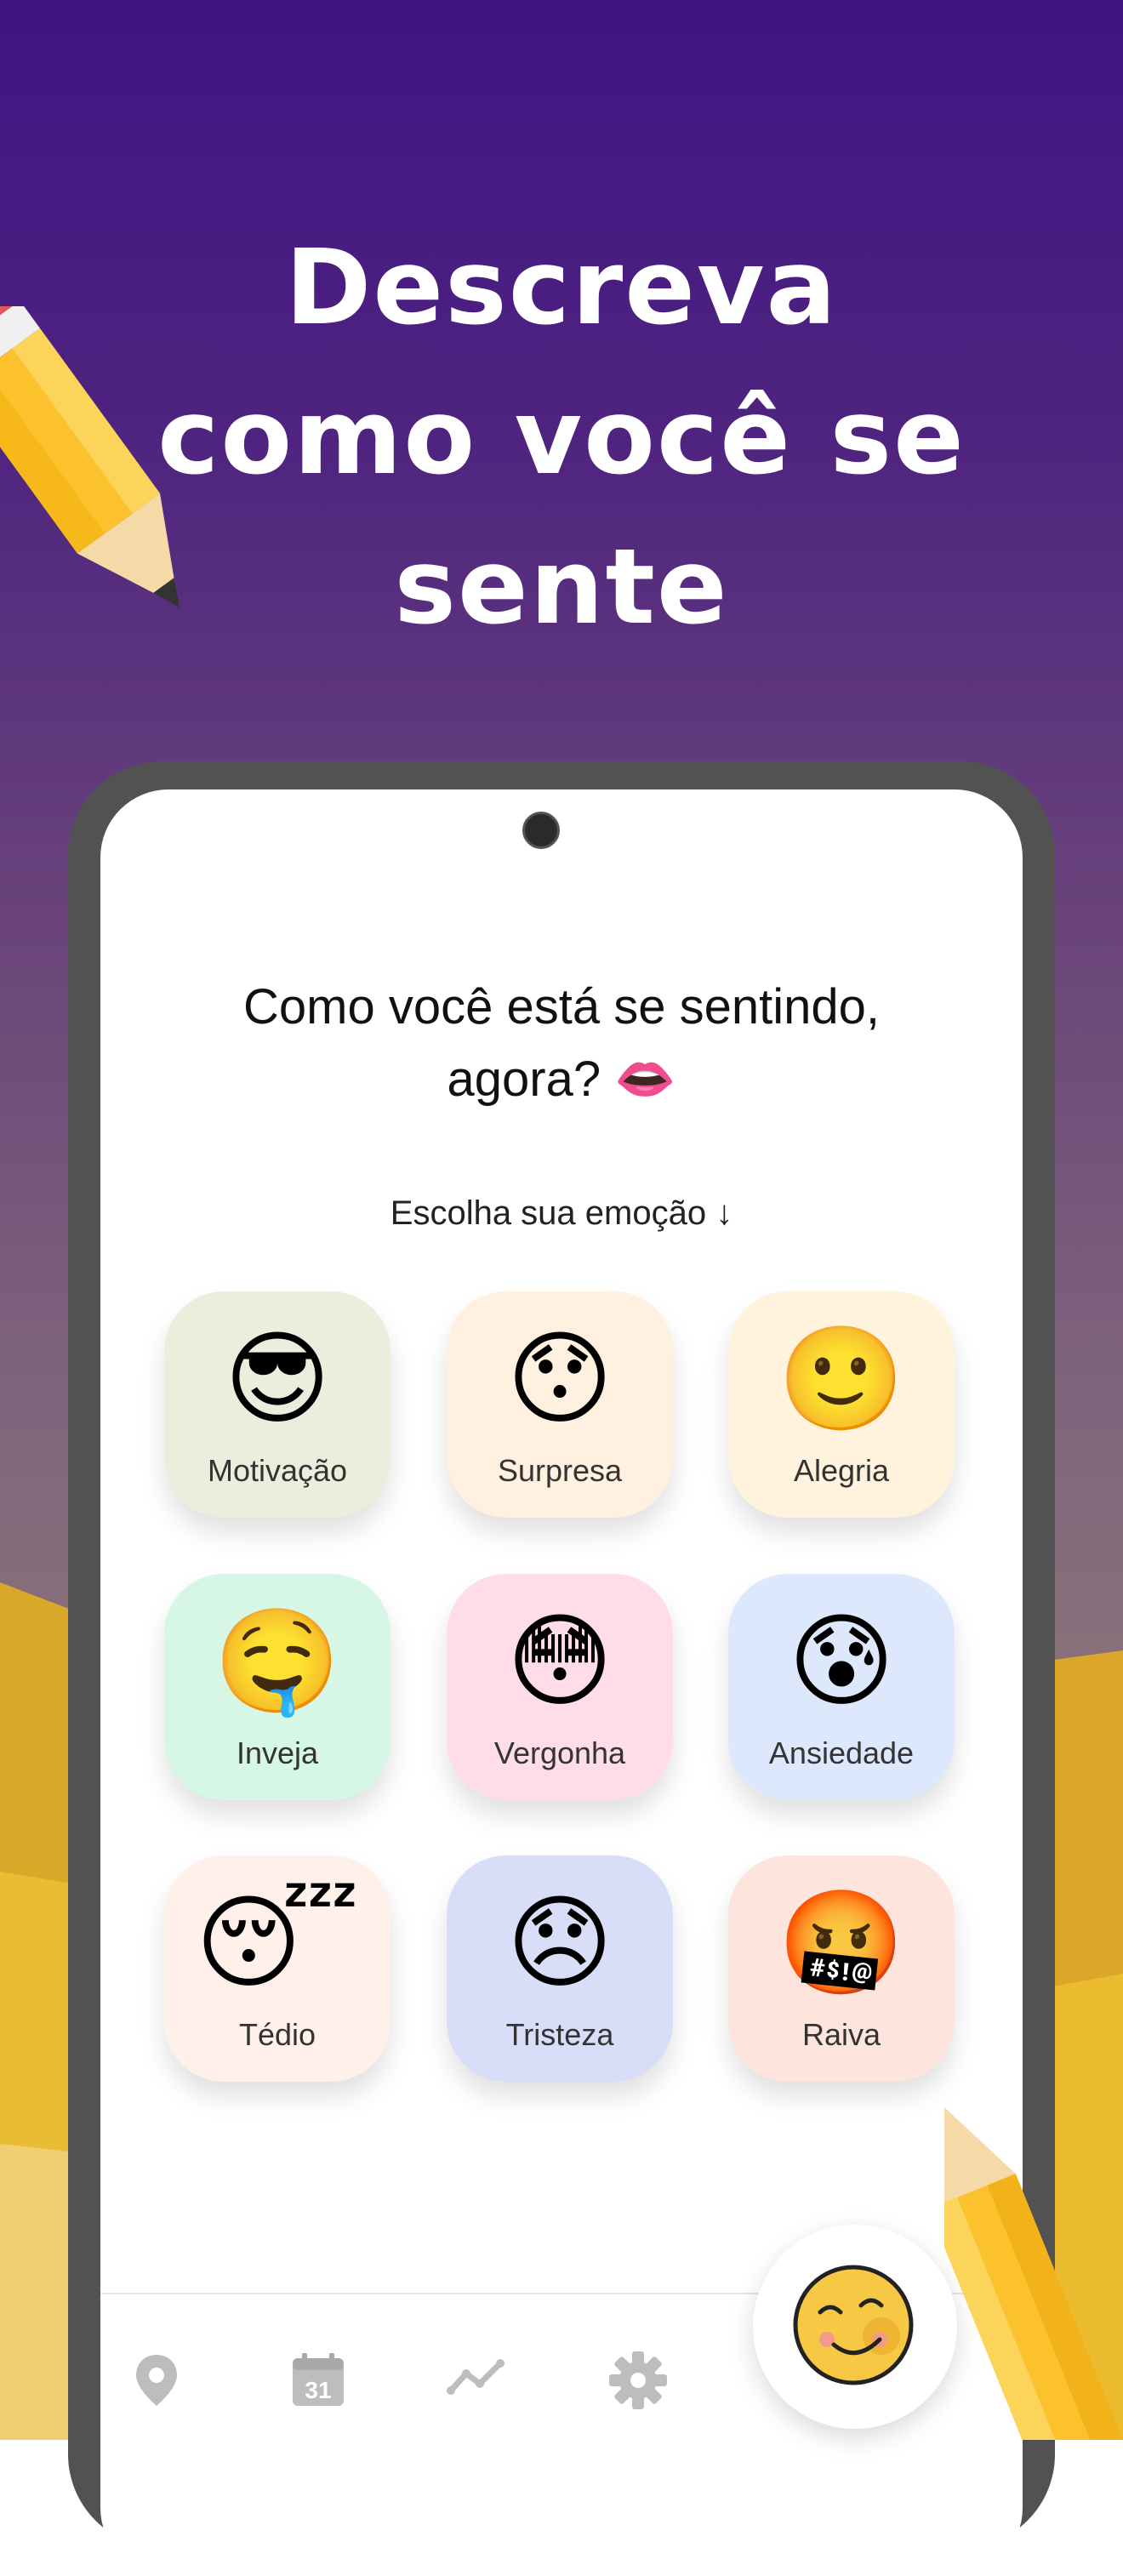 The width and height of the screenshot is (1123, 2576). I want to click on settings-icon, so click(638, 2381).